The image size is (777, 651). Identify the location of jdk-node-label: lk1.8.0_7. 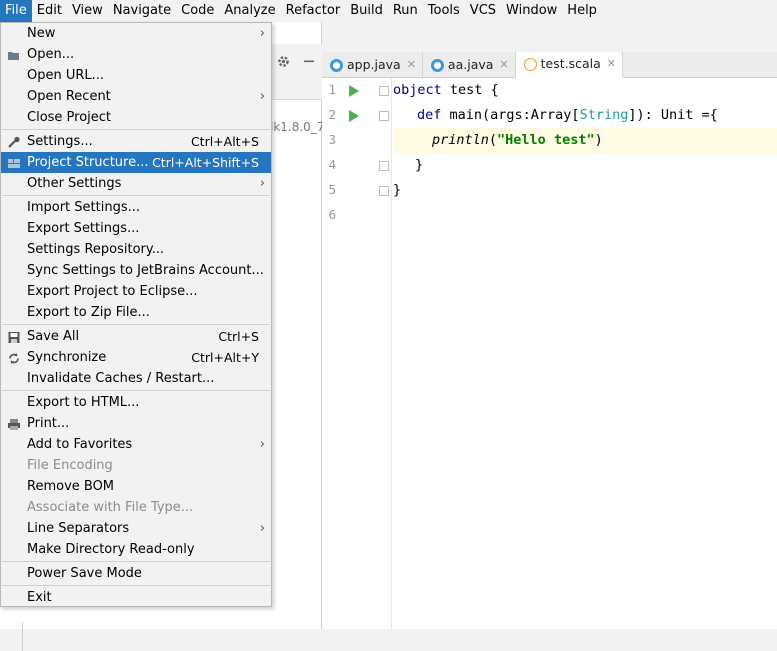
(297, 127).